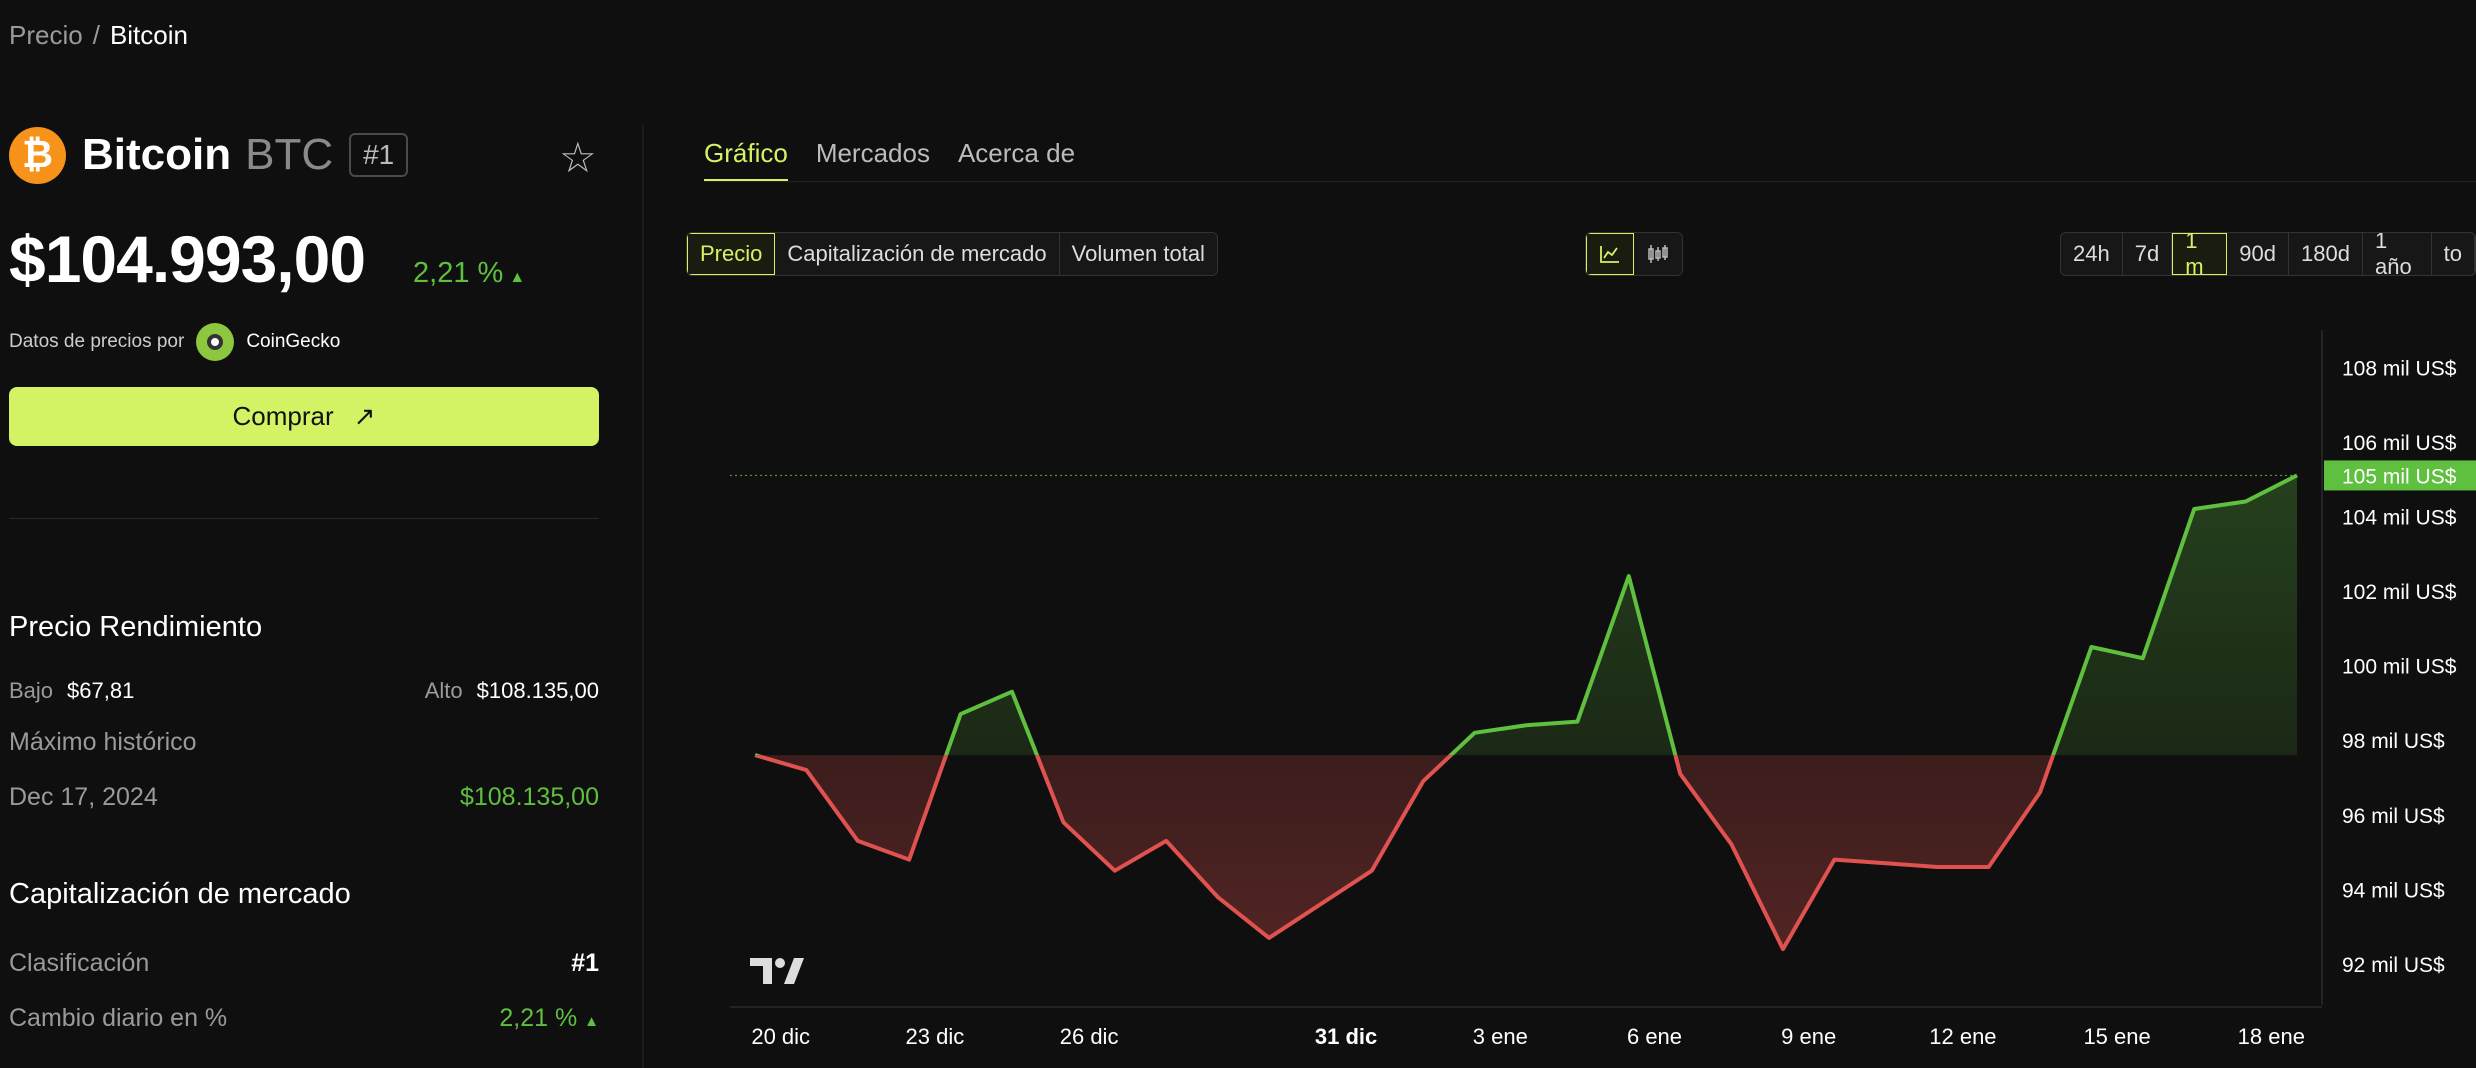  I want to click on tradingview-logo-icon, so click(777, 971).